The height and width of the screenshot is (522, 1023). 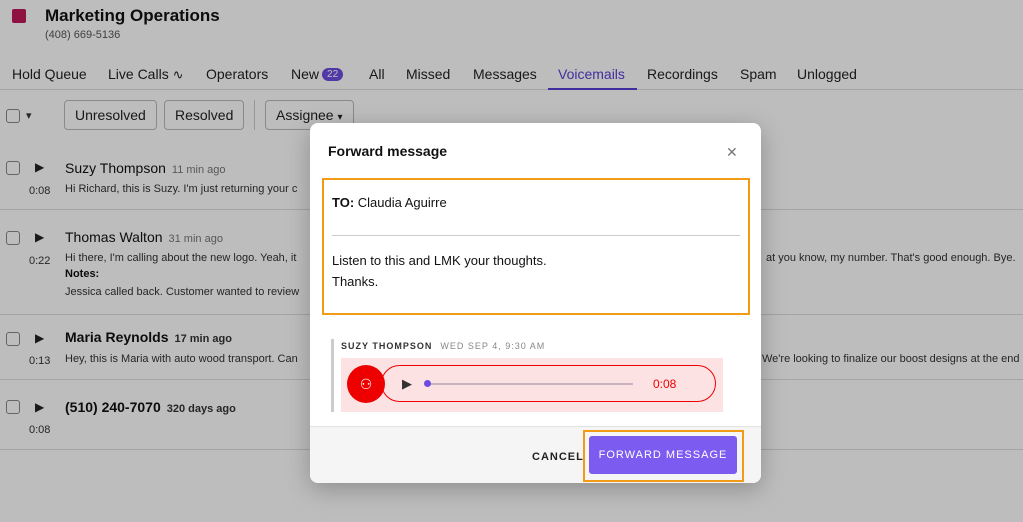 I want to click on dialog-footer: CANCEL FORWARD MESSAGE, so click(x=535, y=454).